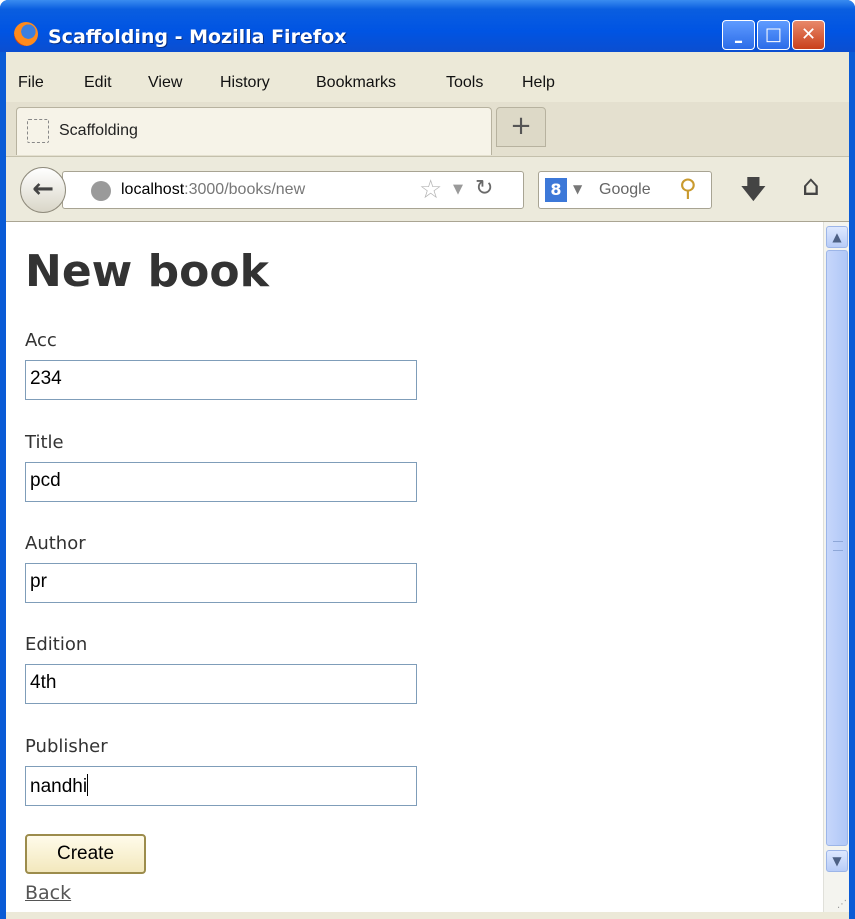  Describe the element at coordinates (753, 193) in the screenshot. I see `downloads-icon: 🡇` at that location.